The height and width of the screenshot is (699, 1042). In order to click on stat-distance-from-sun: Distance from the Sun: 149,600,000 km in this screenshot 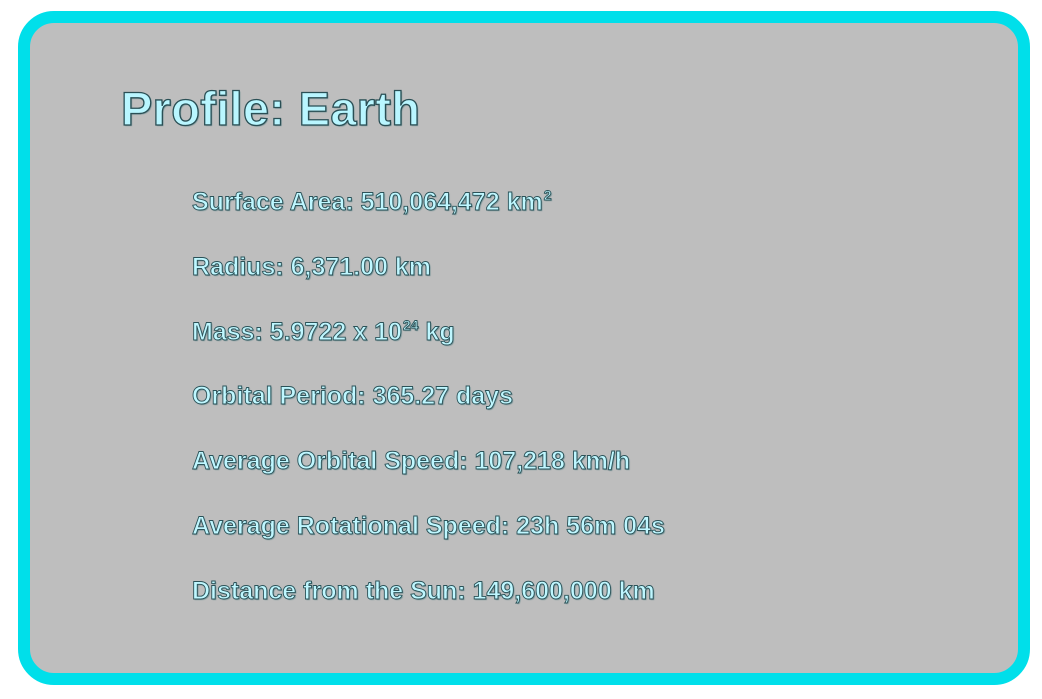, I will do `click(428, 608)`.